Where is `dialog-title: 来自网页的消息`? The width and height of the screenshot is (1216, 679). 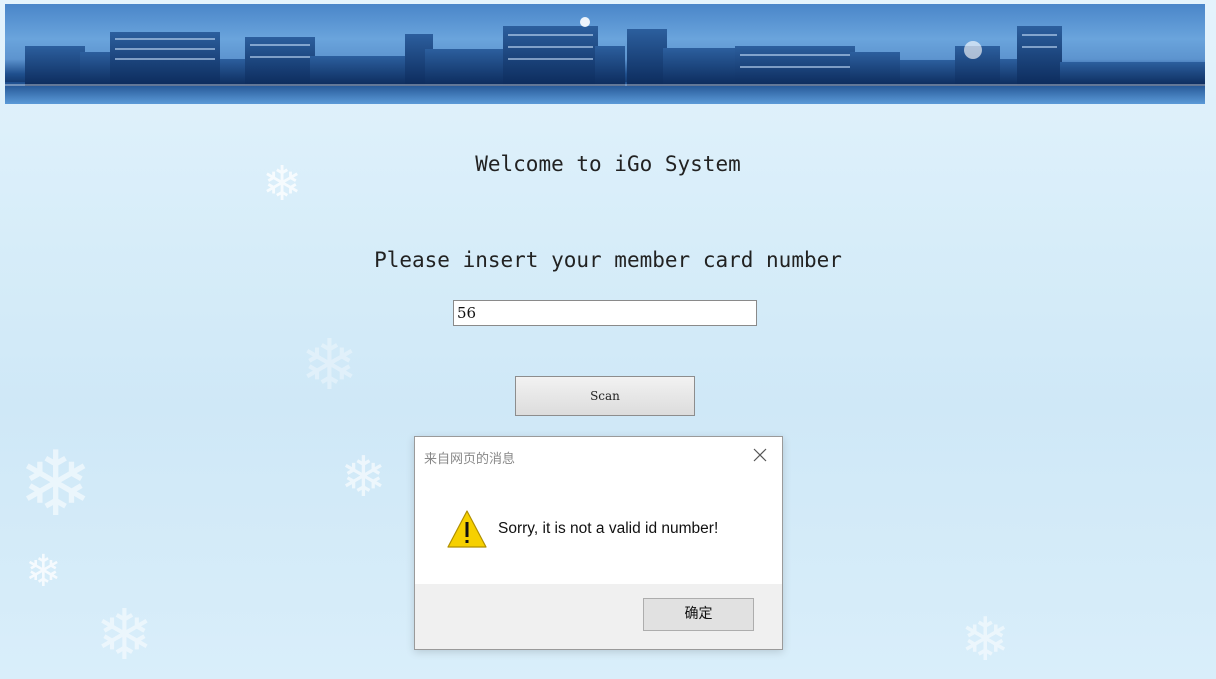 dialog-title: 来自网页的消息 is located at coordinates (470, 459).